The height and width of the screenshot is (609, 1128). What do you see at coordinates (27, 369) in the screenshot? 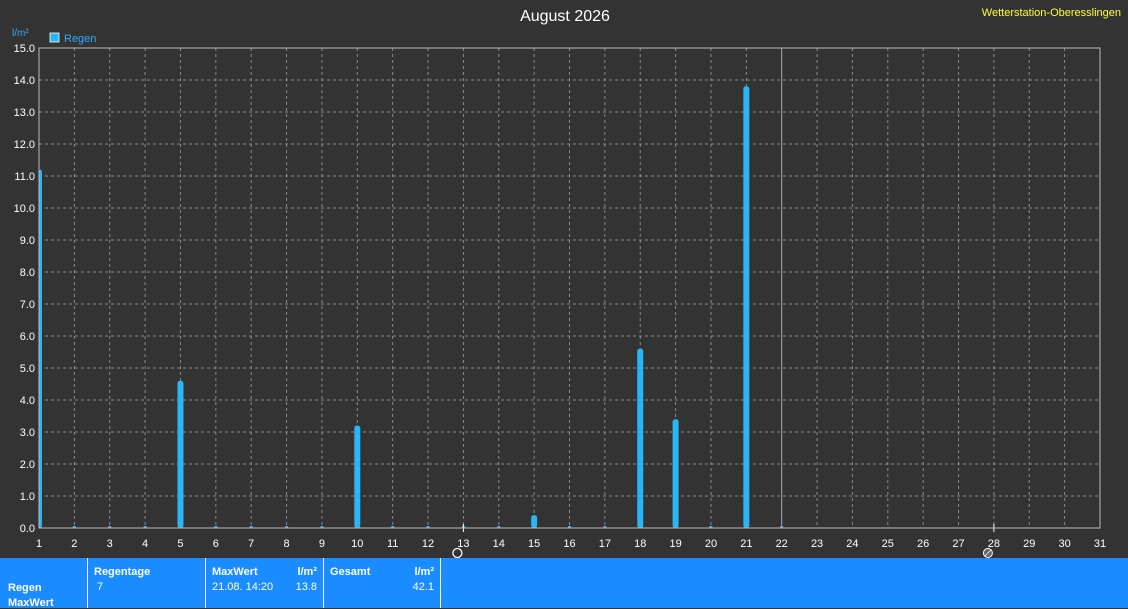
I see `y-tick-label: 5.0` at bounding box center [27, 369].